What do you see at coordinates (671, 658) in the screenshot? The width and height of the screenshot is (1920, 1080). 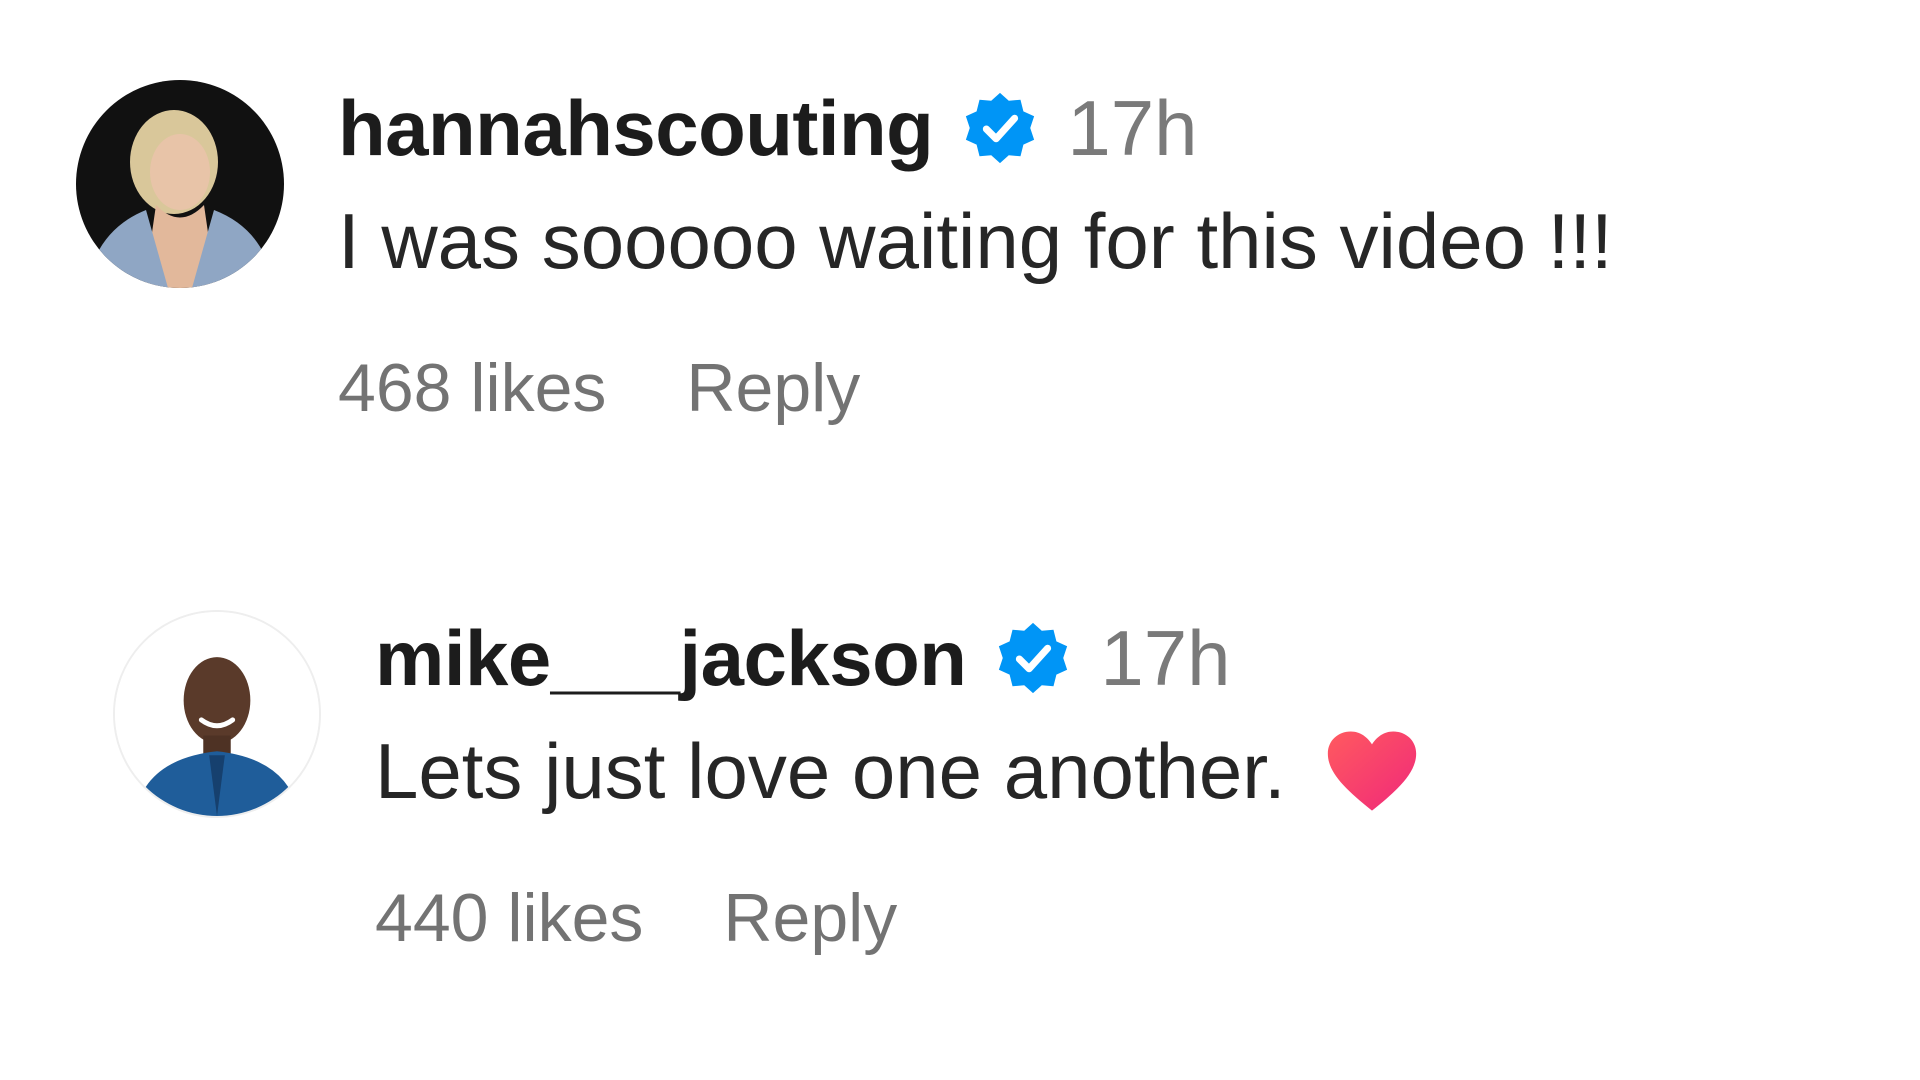 I see `username: mike___jackson` at bounding box center [671, 658].